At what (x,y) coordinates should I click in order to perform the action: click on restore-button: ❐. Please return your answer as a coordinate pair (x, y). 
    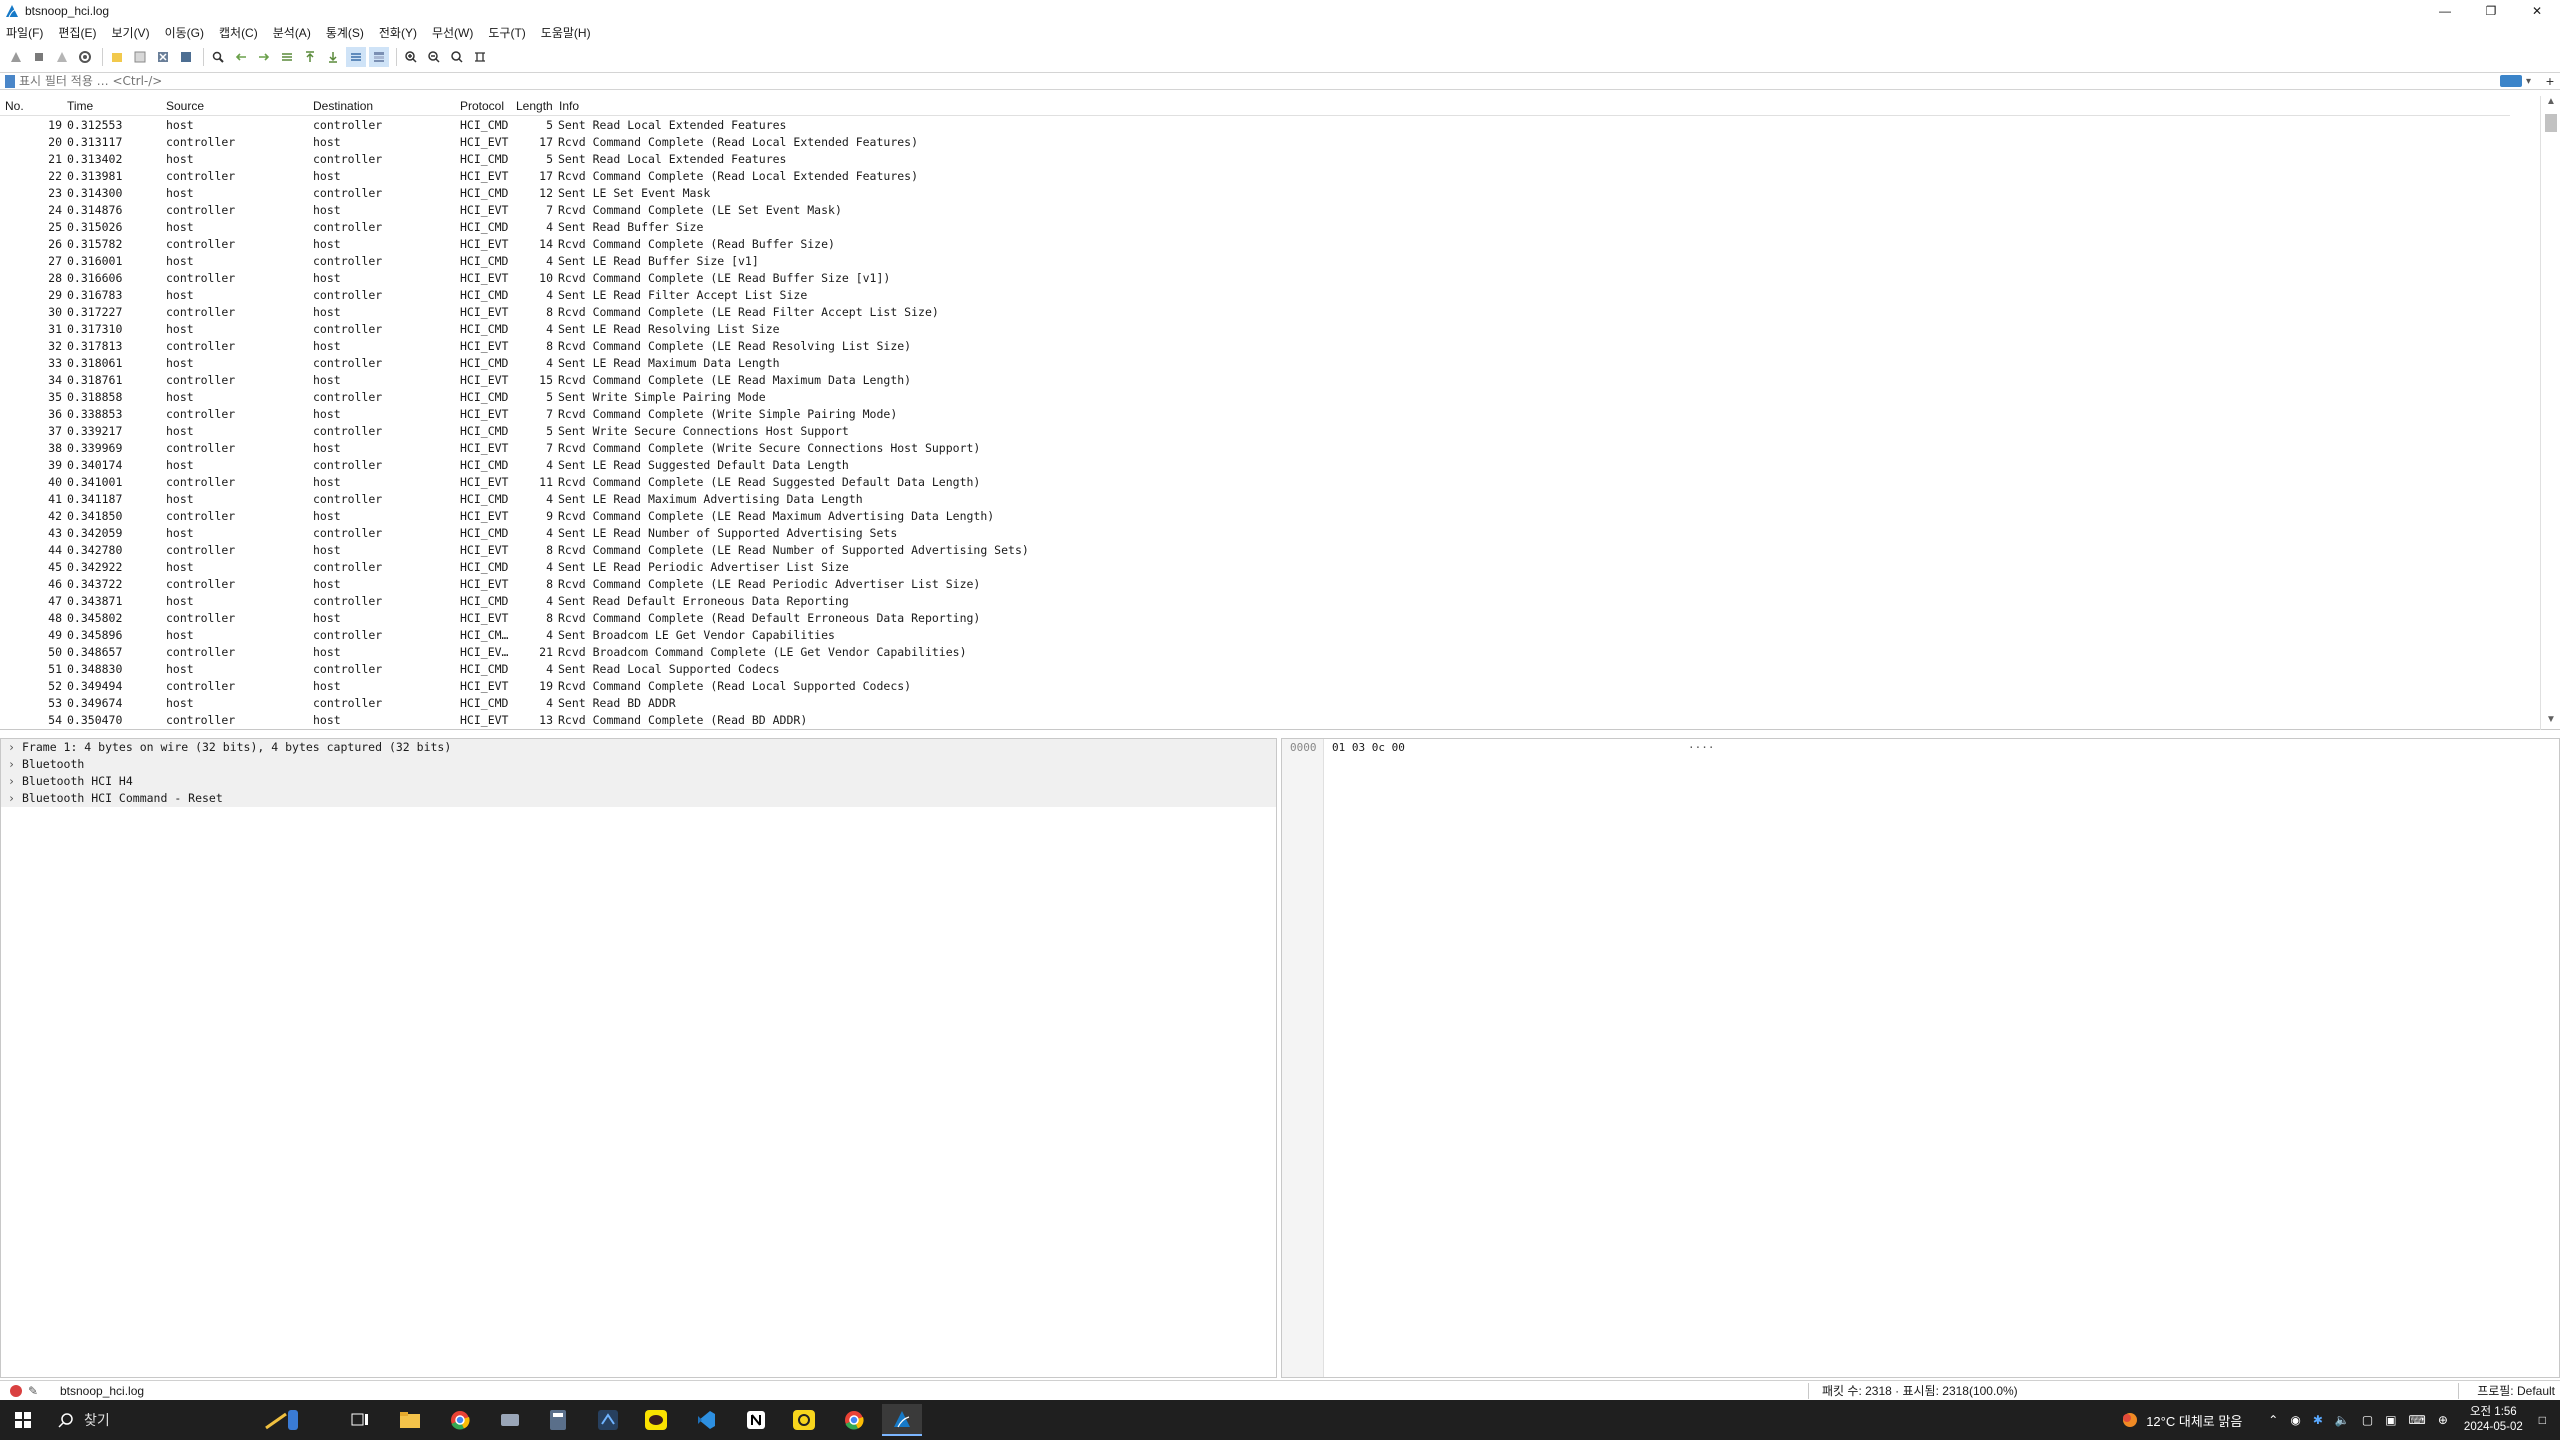
    Looking at the image, I should click on (2491, 11).